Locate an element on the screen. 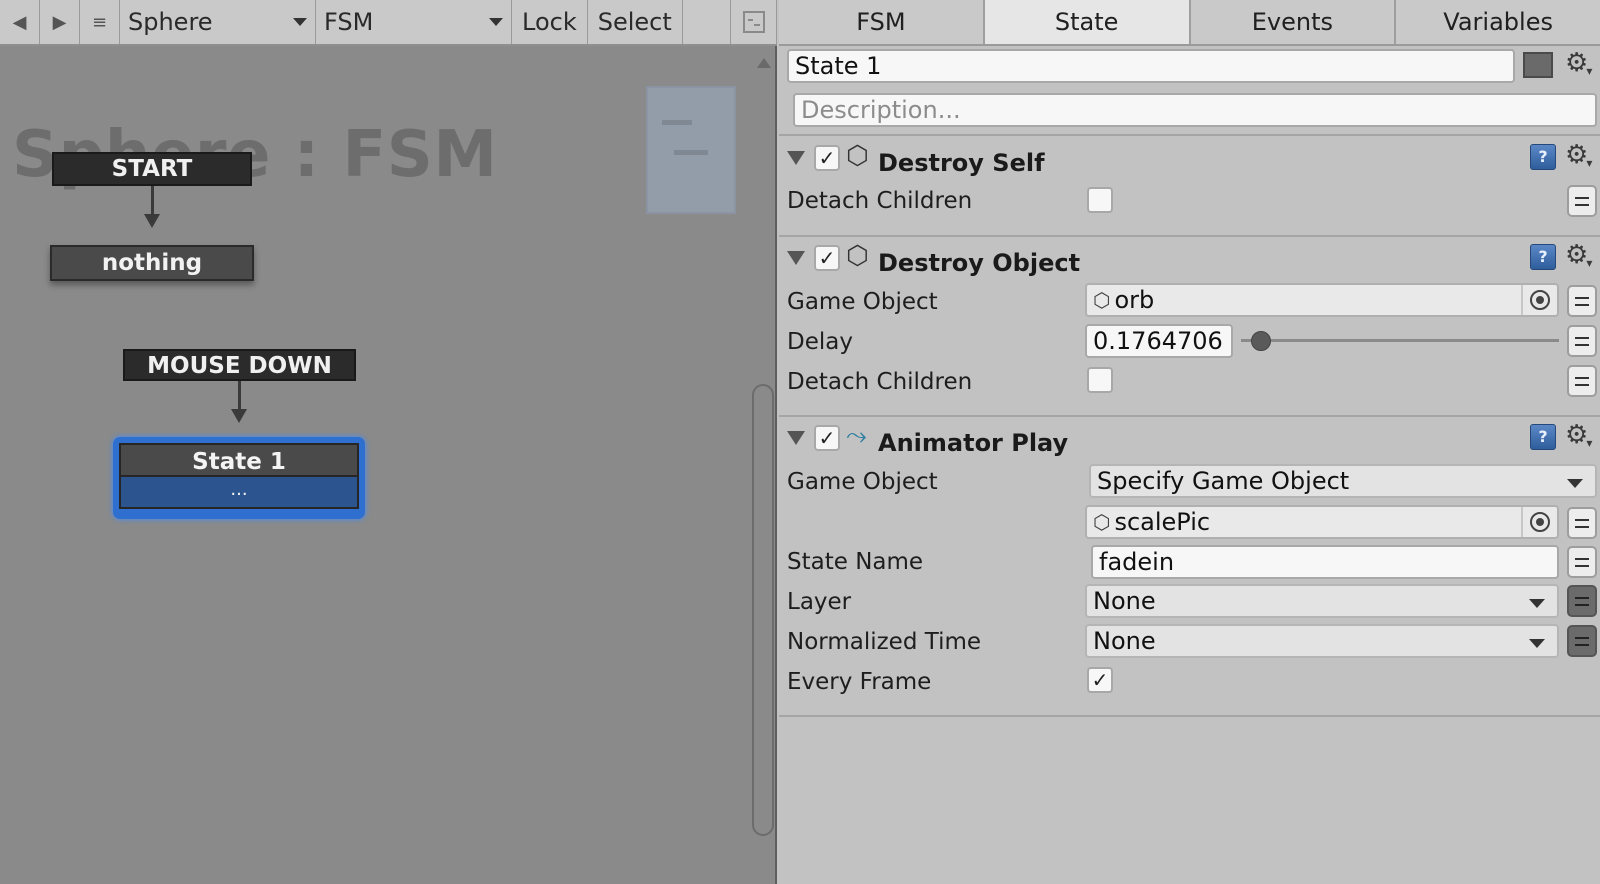  field-label: Every Frame is located at coordinates (859, 682).